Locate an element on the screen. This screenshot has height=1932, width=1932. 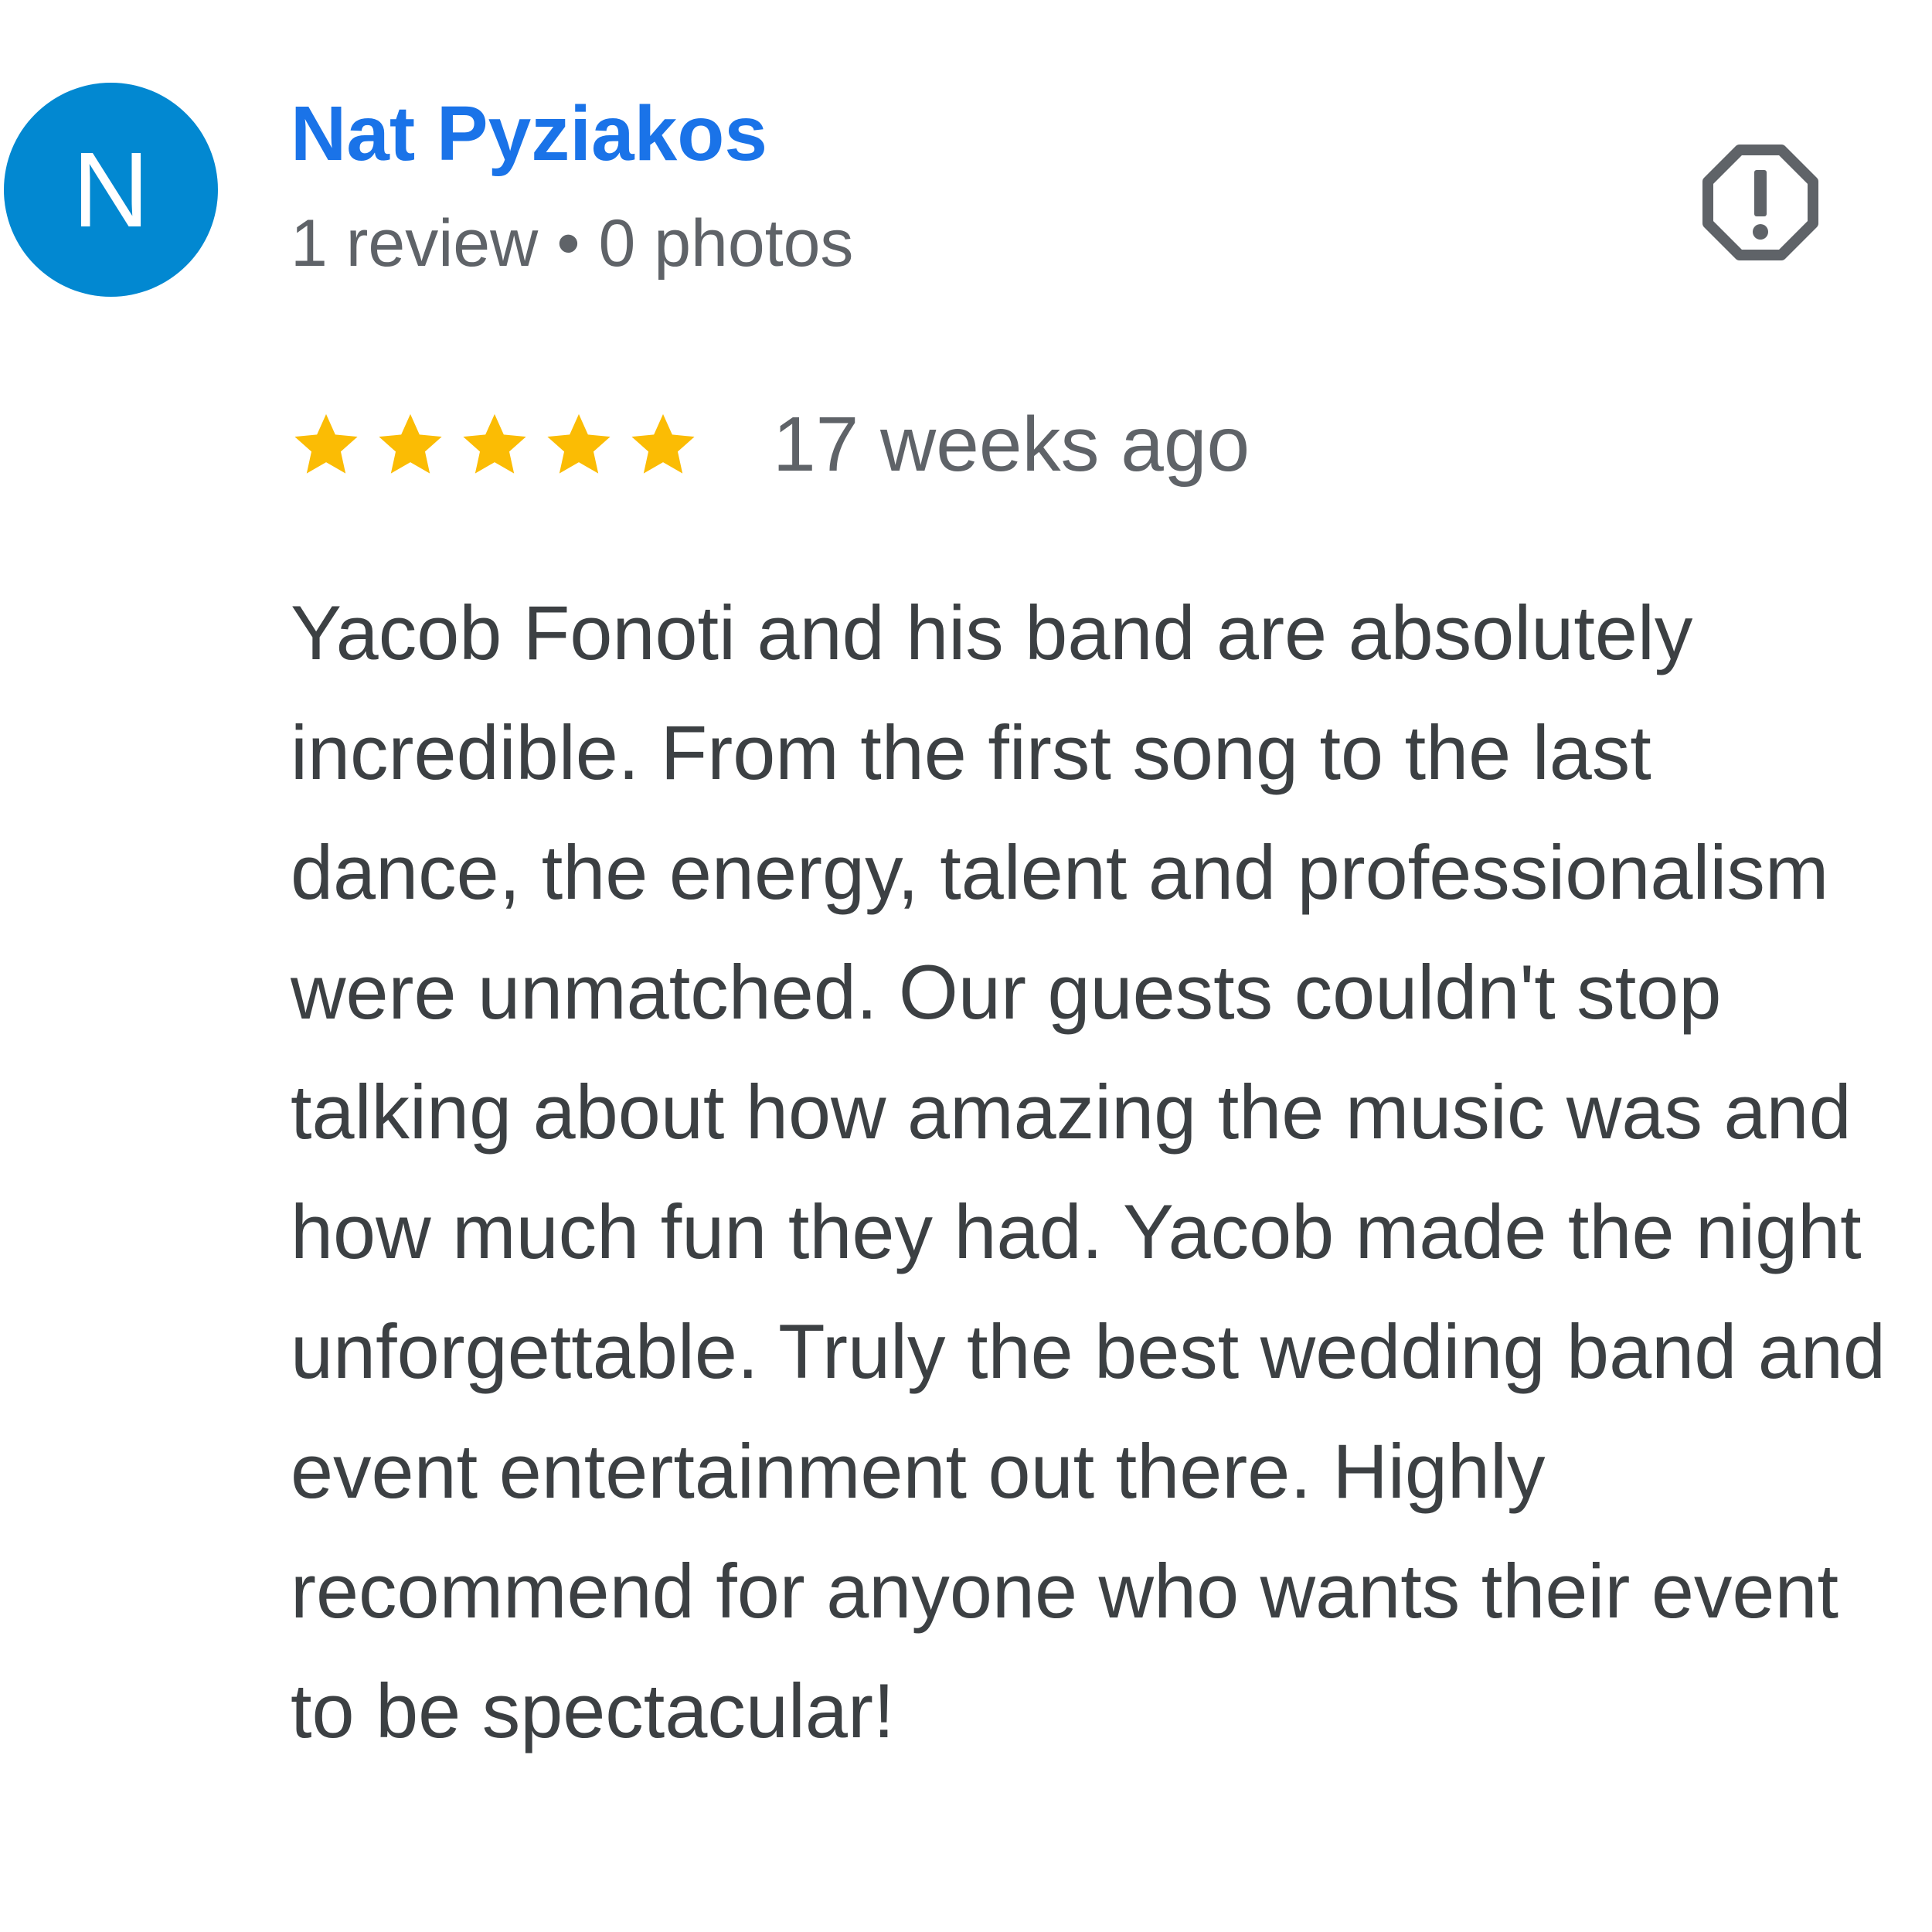
report-button is located at coordinates (1760, 202).